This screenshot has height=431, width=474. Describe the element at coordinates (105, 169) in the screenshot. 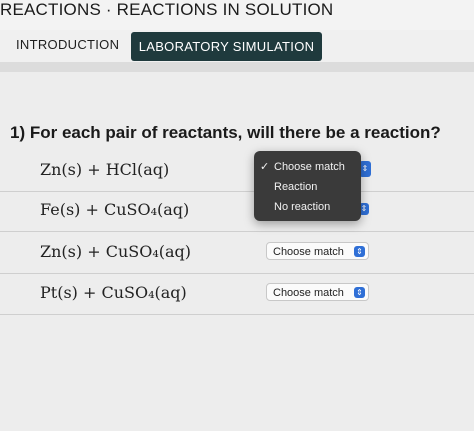

I see `reactant-equation: Zn(s) + HCl(aq)` at that location.